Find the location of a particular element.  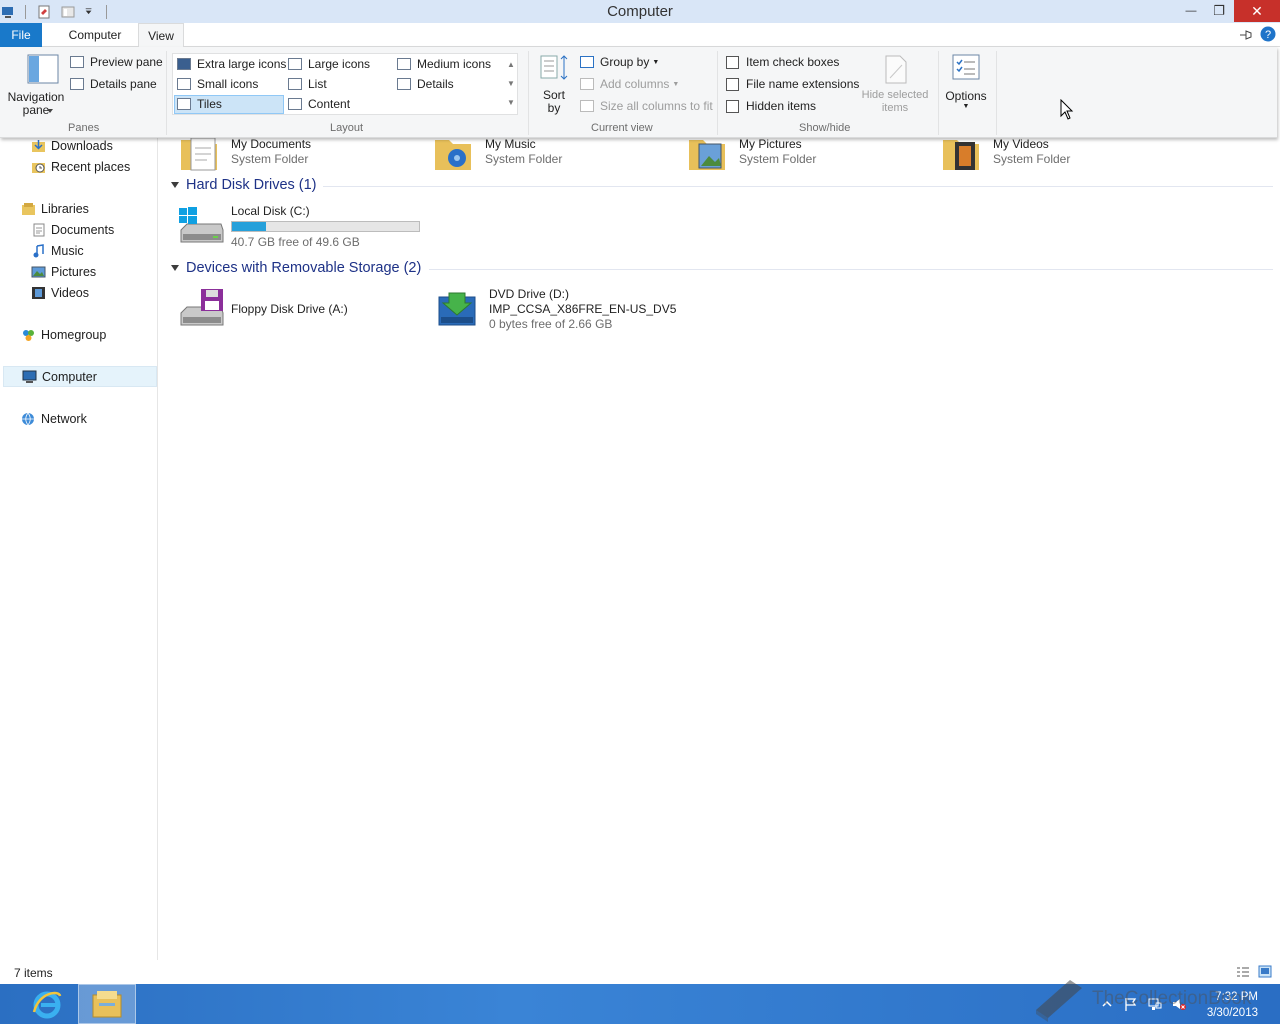

add-columns-label: Add columns is located at coordinates (635, 84).